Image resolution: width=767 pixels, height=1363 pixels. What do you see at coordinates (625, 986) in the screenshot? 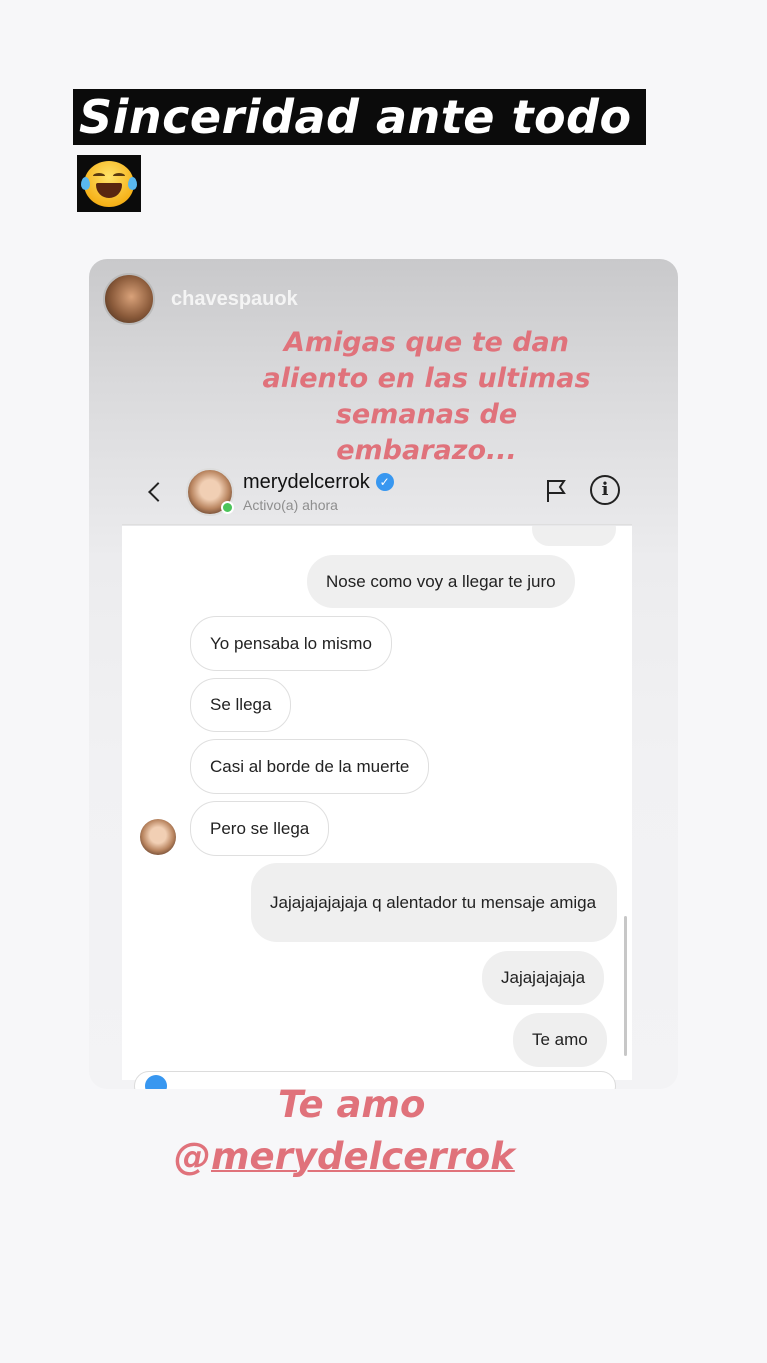
I see `scrollbar` at bounding box center [625, 986].